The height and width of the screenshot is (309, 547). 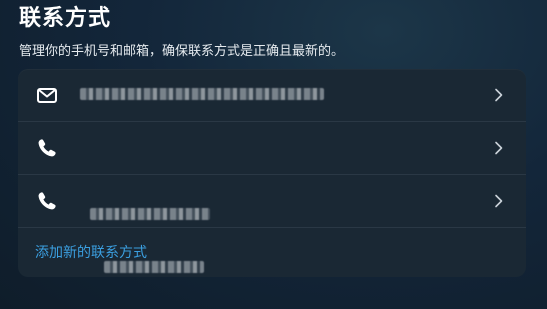 I want to click on add-contact-method-link: 添加新的联系方式, so click(x=91, y=253).